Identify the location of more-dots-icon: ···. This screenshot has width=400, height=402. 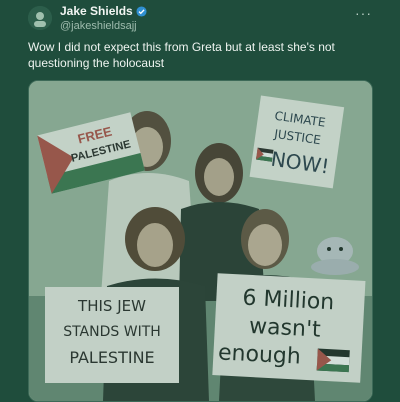
(363, 13).